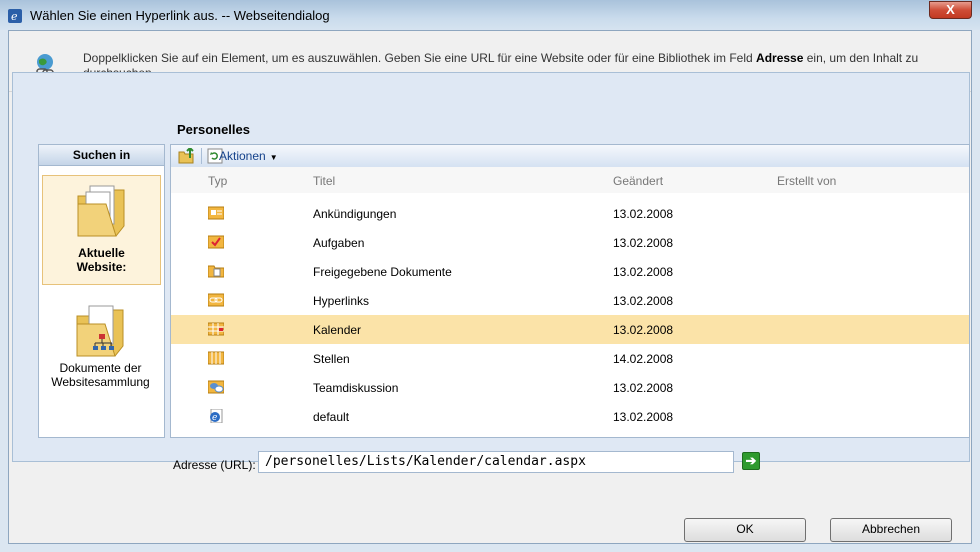 This screenshot has height=552, width=980. I want to click on current-site-label-line1: Aktuelle, so click(101, 253).